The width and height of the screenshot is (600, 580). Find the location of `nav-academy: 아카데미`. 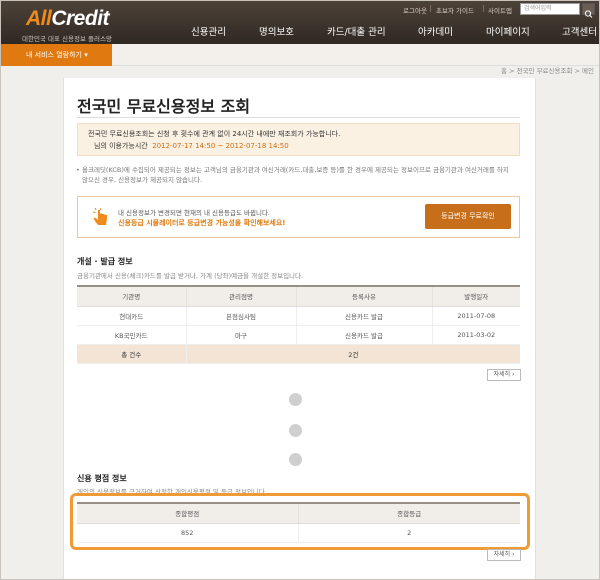

nav-academy: 아카데미 is located at coordinates (435, 31).